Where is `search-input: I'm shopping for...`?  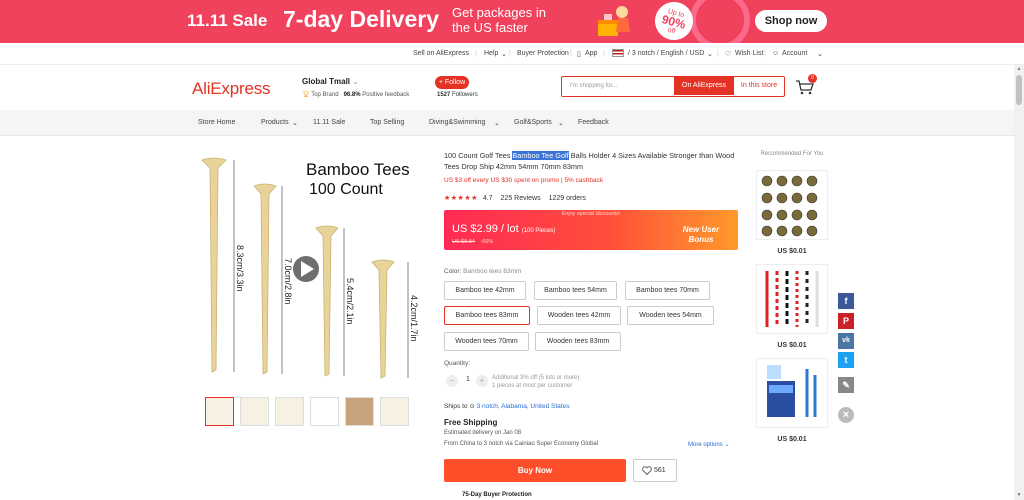
search-input: I'm shopping for... is located at coordinates (593, 86).